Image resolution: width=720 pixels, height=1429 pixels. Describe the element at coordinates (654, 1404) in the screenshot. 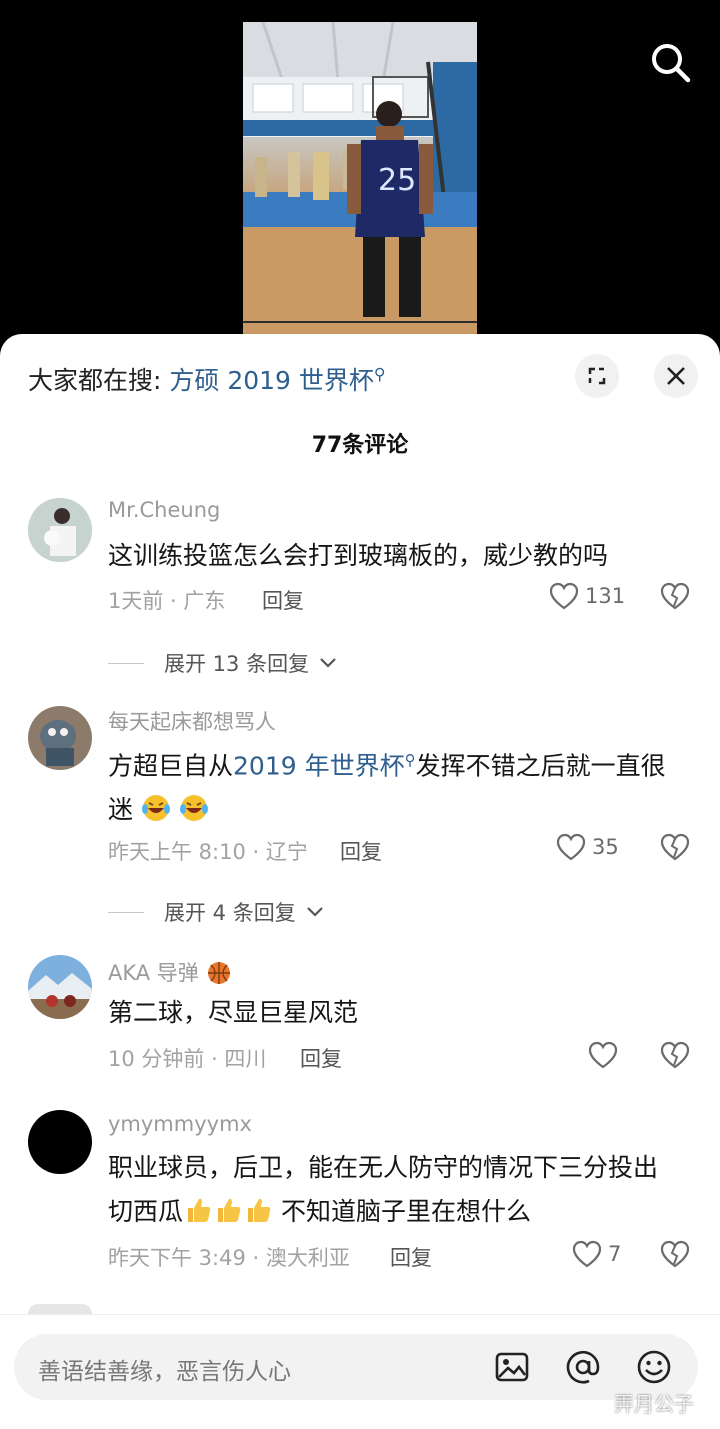

I see `watermark-text: 弄月公子` at that location.